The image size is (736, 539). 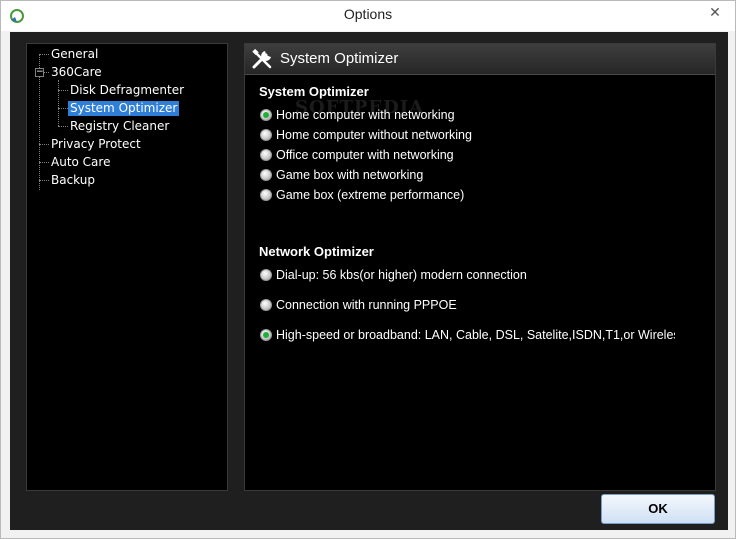 What do you see at coordinates (485, 173) in the screenshot?
I see `radio-game-box-networking: Game box with networking` at bounding box center [485, 173].